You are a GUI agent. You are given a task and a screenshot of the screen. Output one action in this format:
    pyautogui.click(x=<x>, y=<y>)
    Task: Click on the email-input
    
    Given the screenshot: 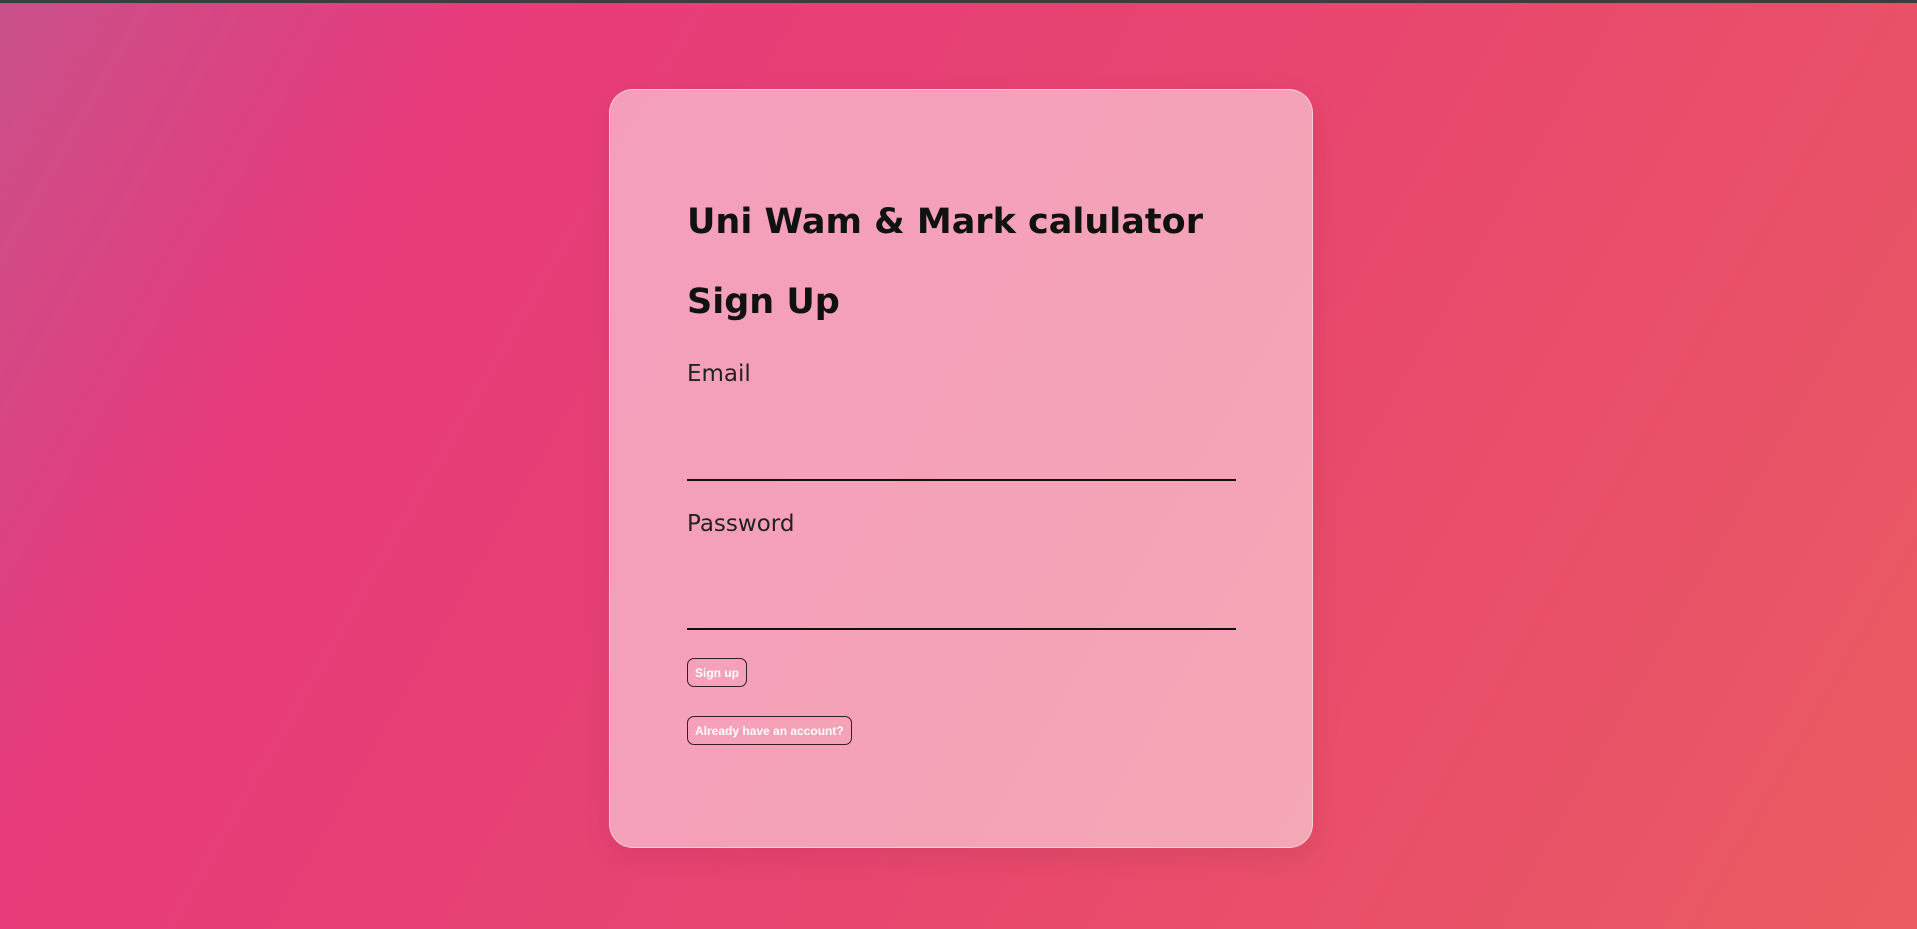 What is the action you would take?
    pyautogui.click(x=961, y=460)
    